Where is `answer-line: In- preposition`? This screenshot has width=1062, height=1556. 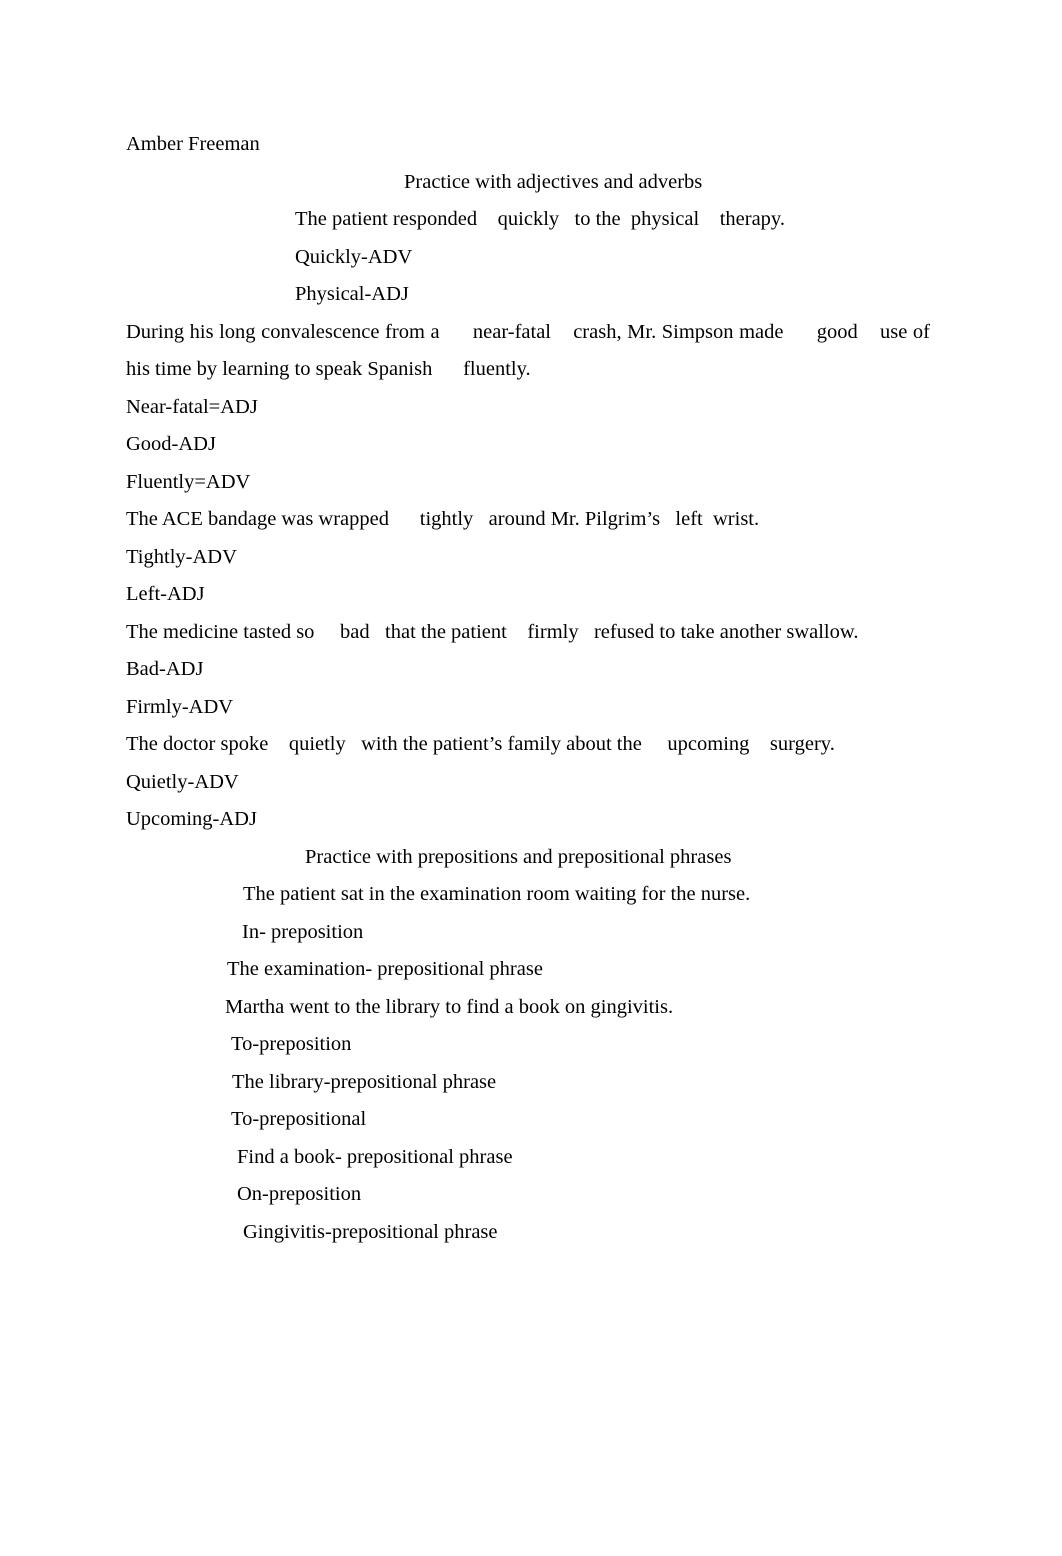
answer-line: In- preposition is located at coordinates (303, 931).